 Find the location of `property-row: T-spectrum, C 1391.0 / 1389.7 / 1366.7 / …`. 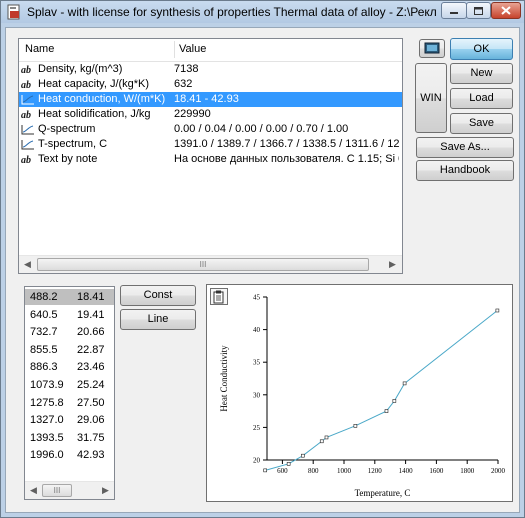

property-row: T-spectrum, C 1391.0 / 1389.7 / 1366.7 / … is located at coordinates (210, 144).